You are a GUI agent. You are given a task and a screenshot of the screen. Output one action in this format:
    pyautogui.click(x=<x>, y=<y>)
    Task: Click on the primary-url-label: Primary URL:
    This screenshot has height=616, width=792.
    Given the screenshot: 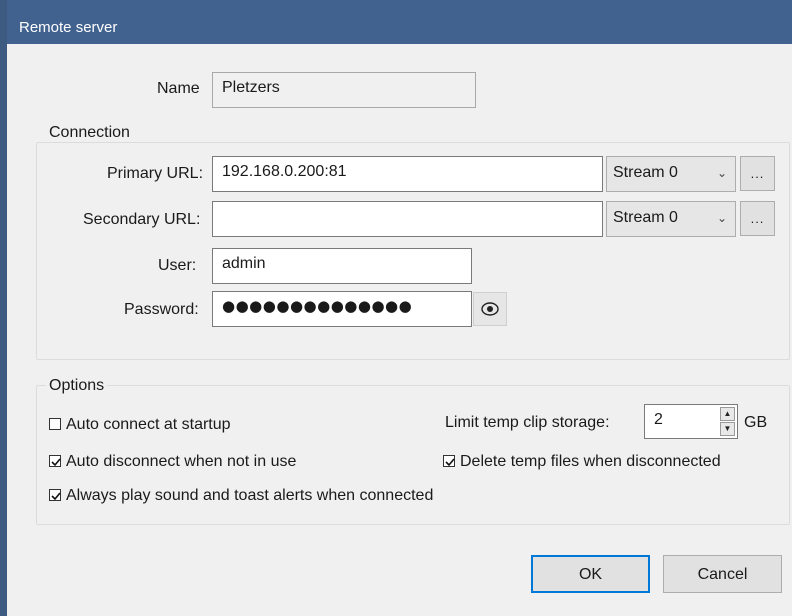 What is the action you would take?
    pyautogui.click(x=155, y=173)
    